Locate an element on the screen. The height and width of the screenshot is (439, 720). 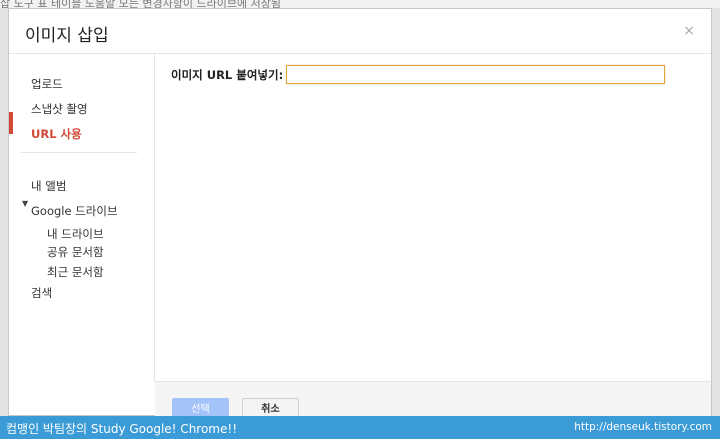
sidebar-divider is located at coordinates (79, 152).